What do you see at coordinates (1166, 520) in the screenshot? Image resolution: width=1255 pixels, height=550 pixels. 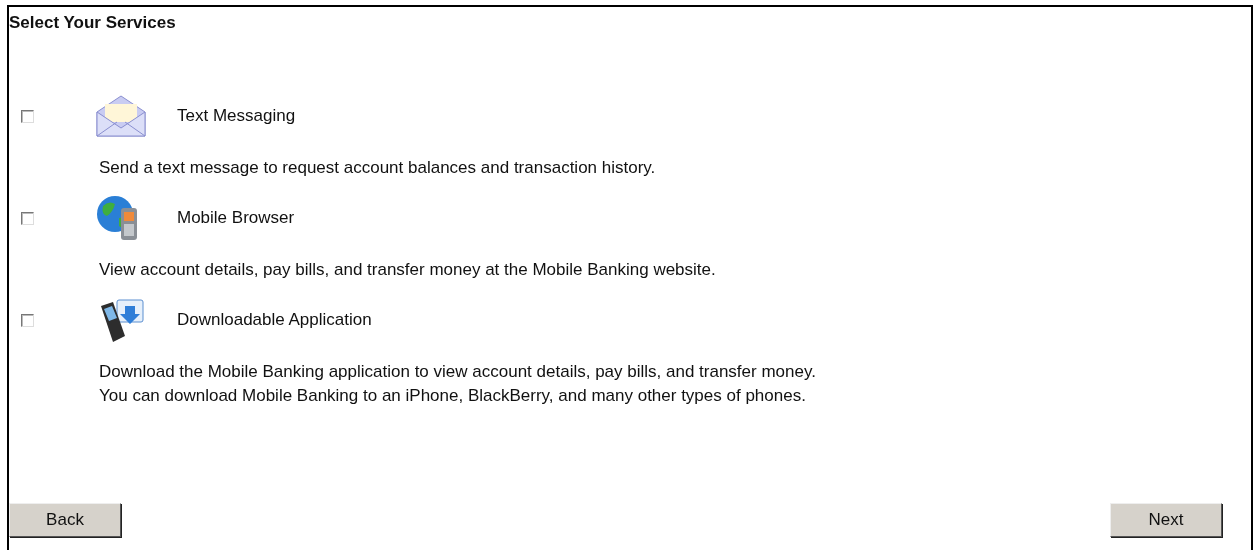 I see `next-button: Next` at bounding box center [1166, 520].